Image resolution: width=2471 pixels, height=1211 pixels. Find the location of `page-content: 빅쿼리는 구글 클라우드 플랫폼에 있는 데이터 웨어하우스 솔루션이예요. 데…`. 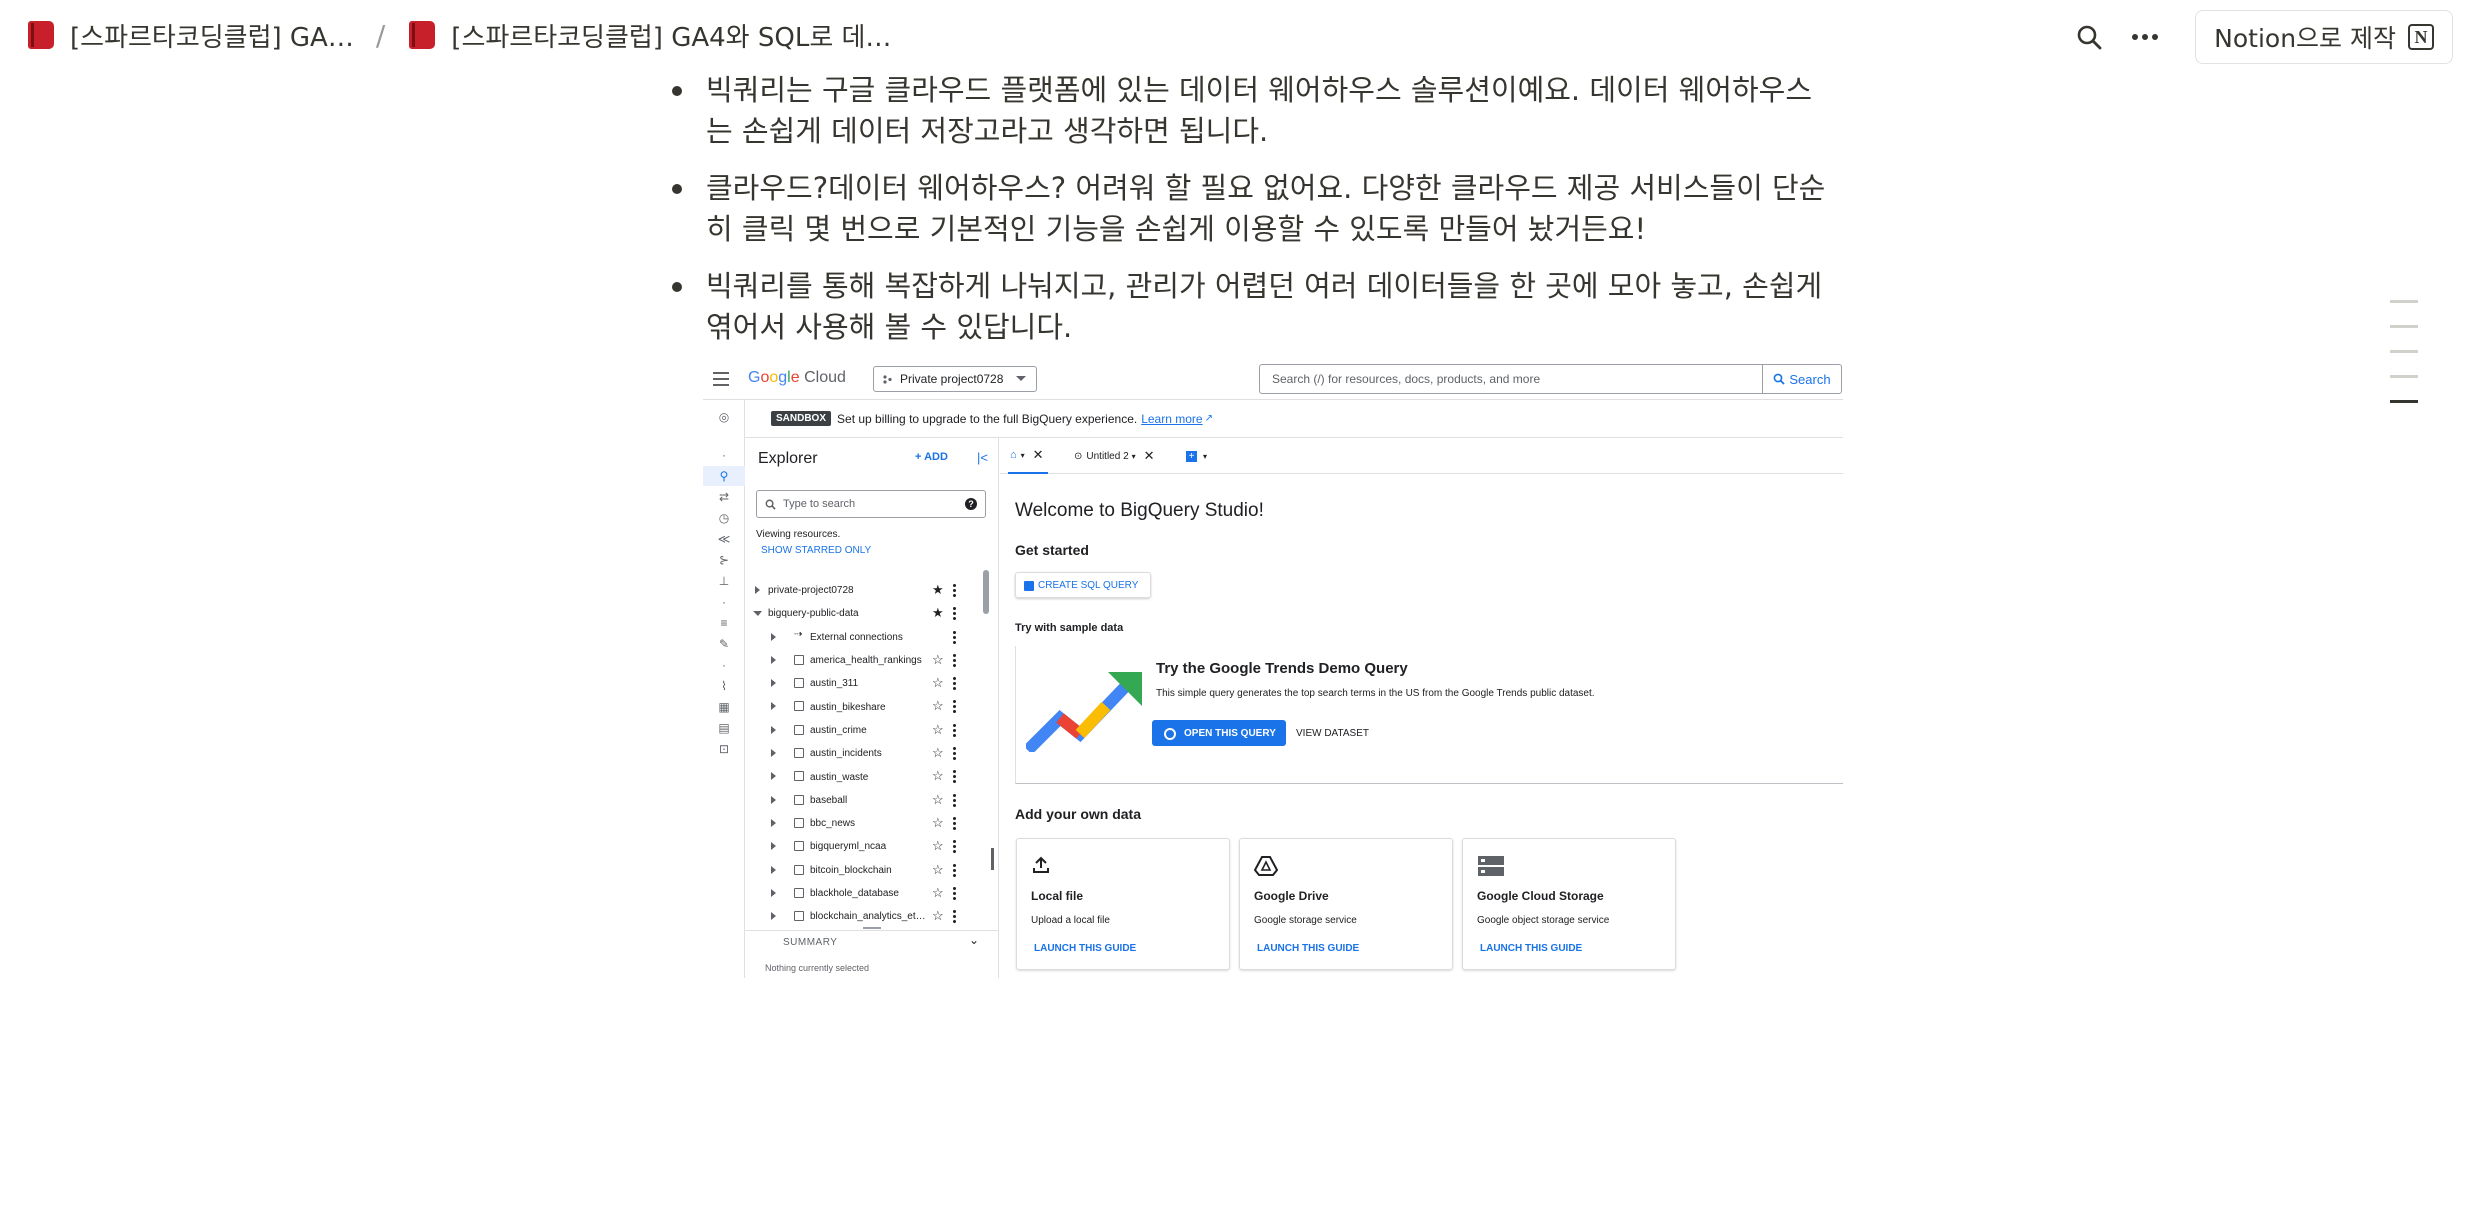

page-content: 빅쿼리는 구글 클라우드 플랫폼에 있는 데이터 웨어하우스 솔루션이예요. 데… is located at coordinates (1248, 217).